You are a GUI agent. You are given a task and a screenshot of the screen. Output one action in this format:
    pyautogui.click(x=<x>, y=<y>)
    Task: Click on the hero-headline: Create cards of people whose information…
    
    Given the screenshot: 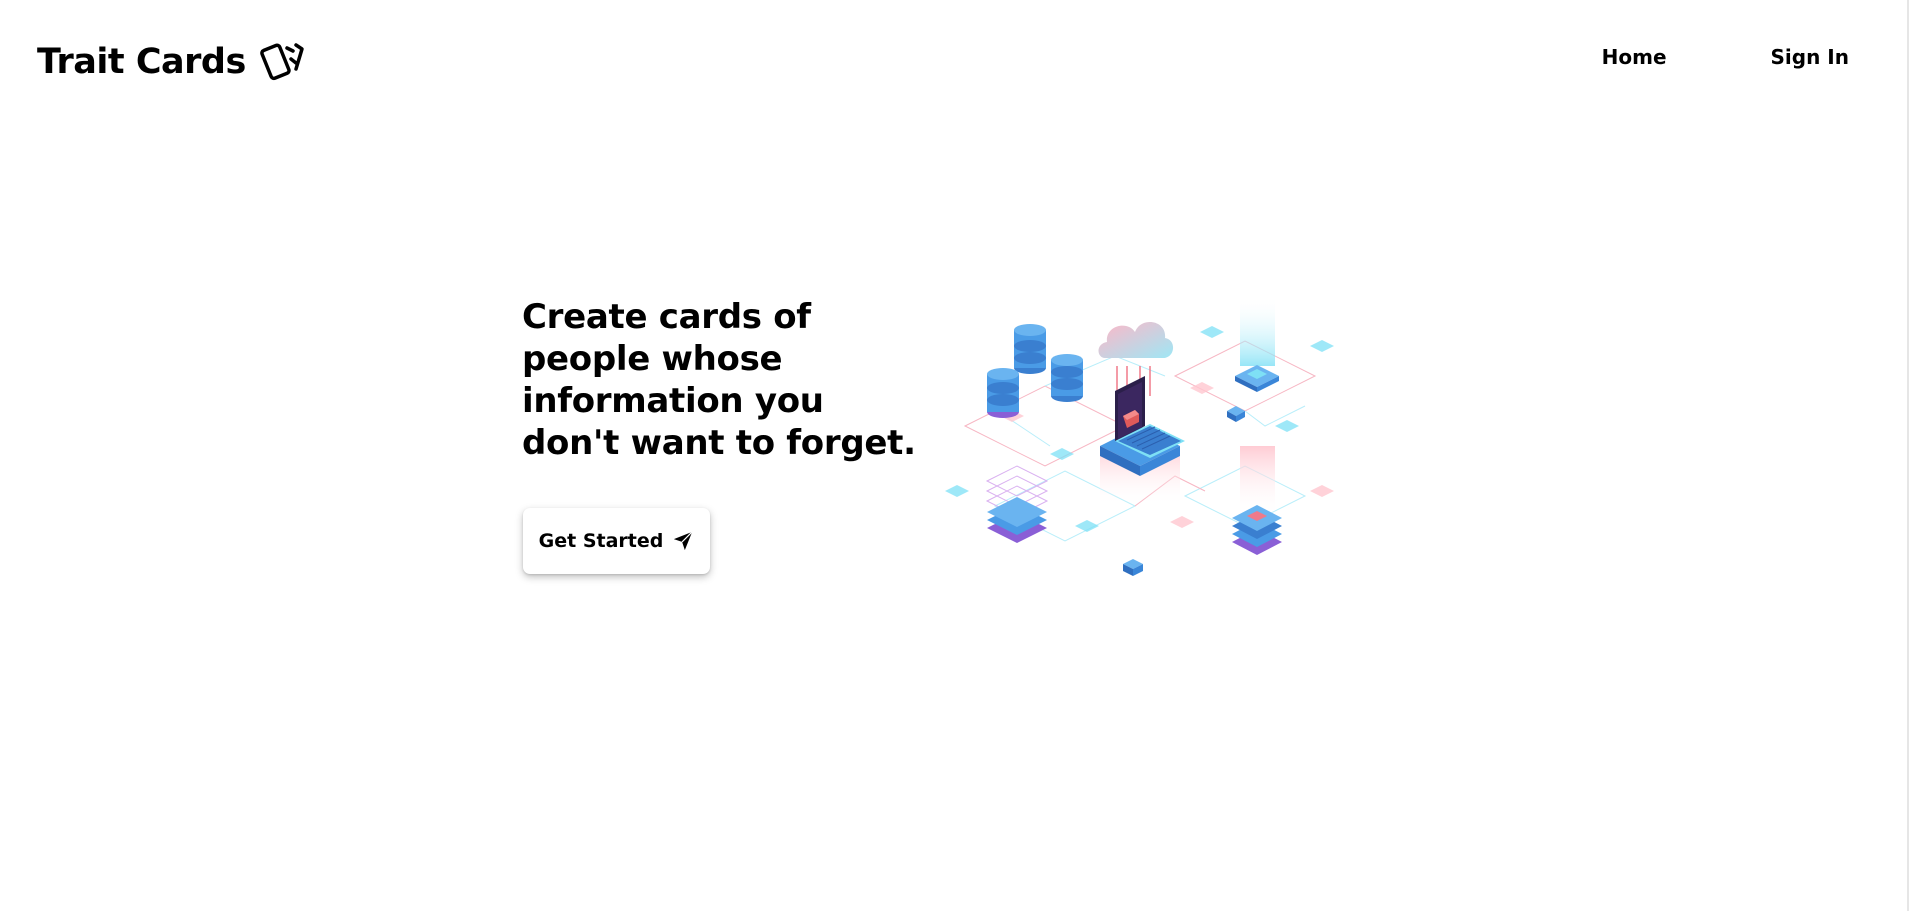 What is the action you would take?
    pyautogui.click(x=719, y=380)
    